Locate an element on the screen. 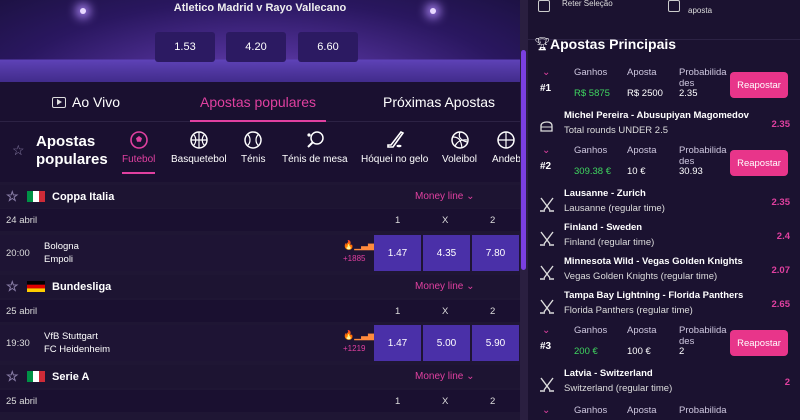 This screenshot has width=800, height=420. table-tennis-icon is located at coordinates (315, 139).